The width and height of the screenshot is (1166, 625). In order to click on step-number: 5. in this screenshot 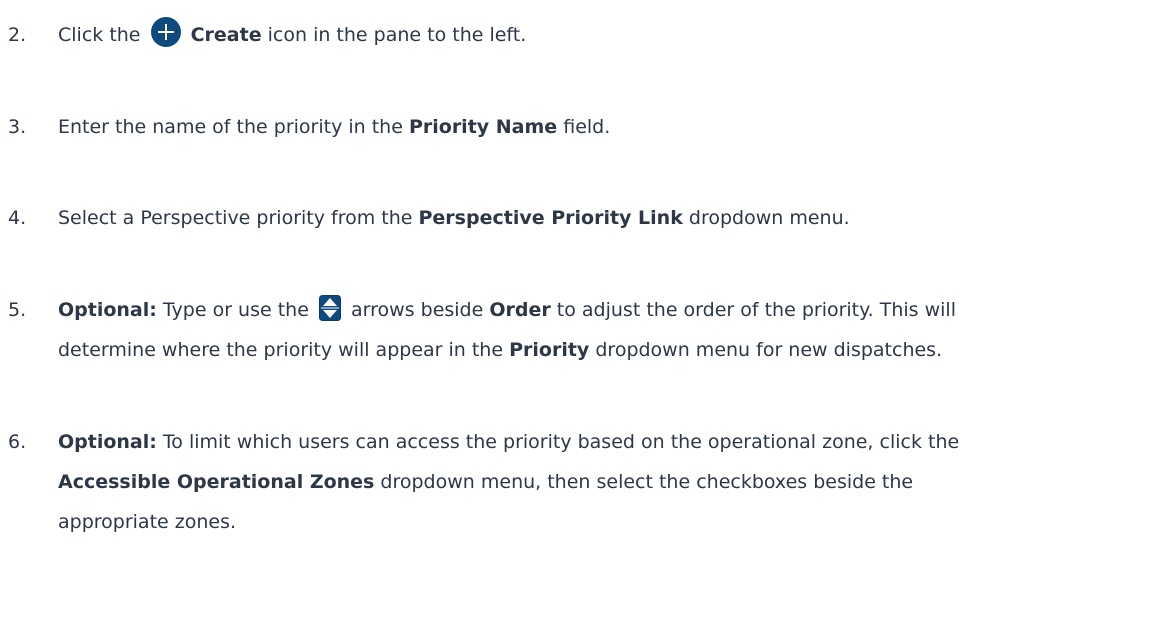, I will do `click(17, 310)`.